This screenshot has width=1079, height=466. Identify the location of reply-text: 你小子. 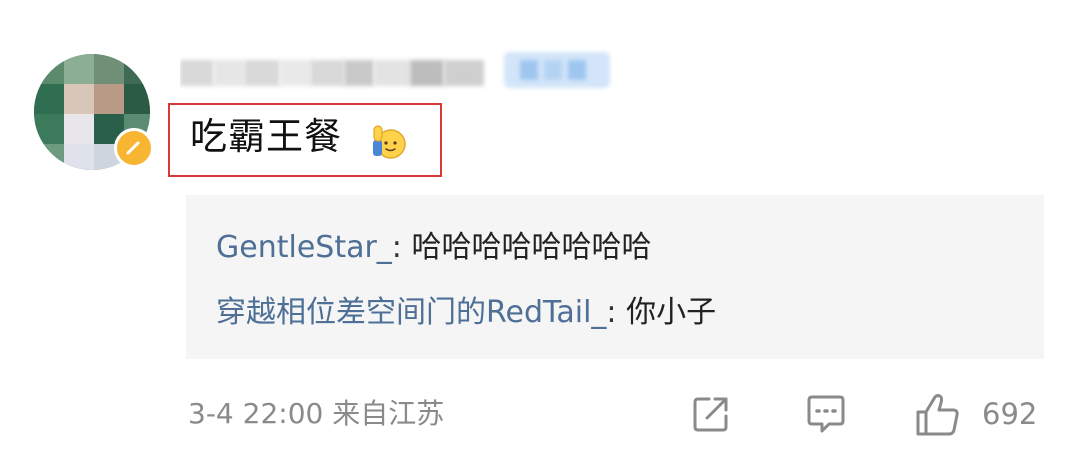
(671, 312).